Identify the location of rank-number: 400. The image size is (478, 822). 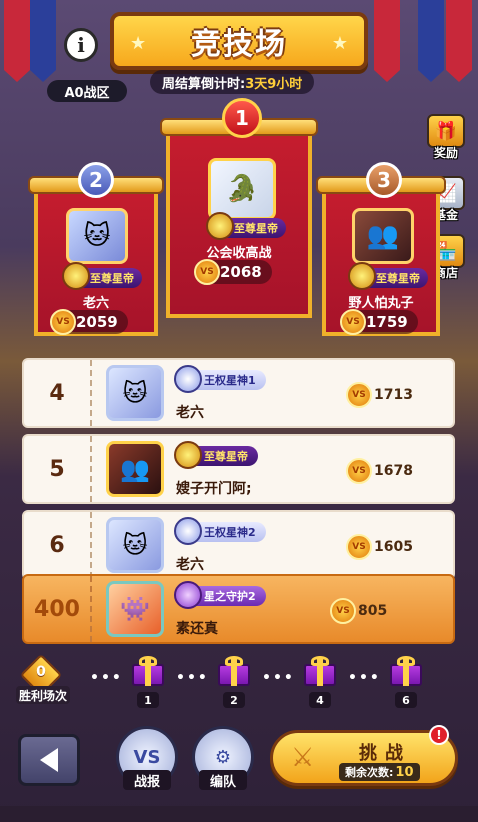
(58, 609).